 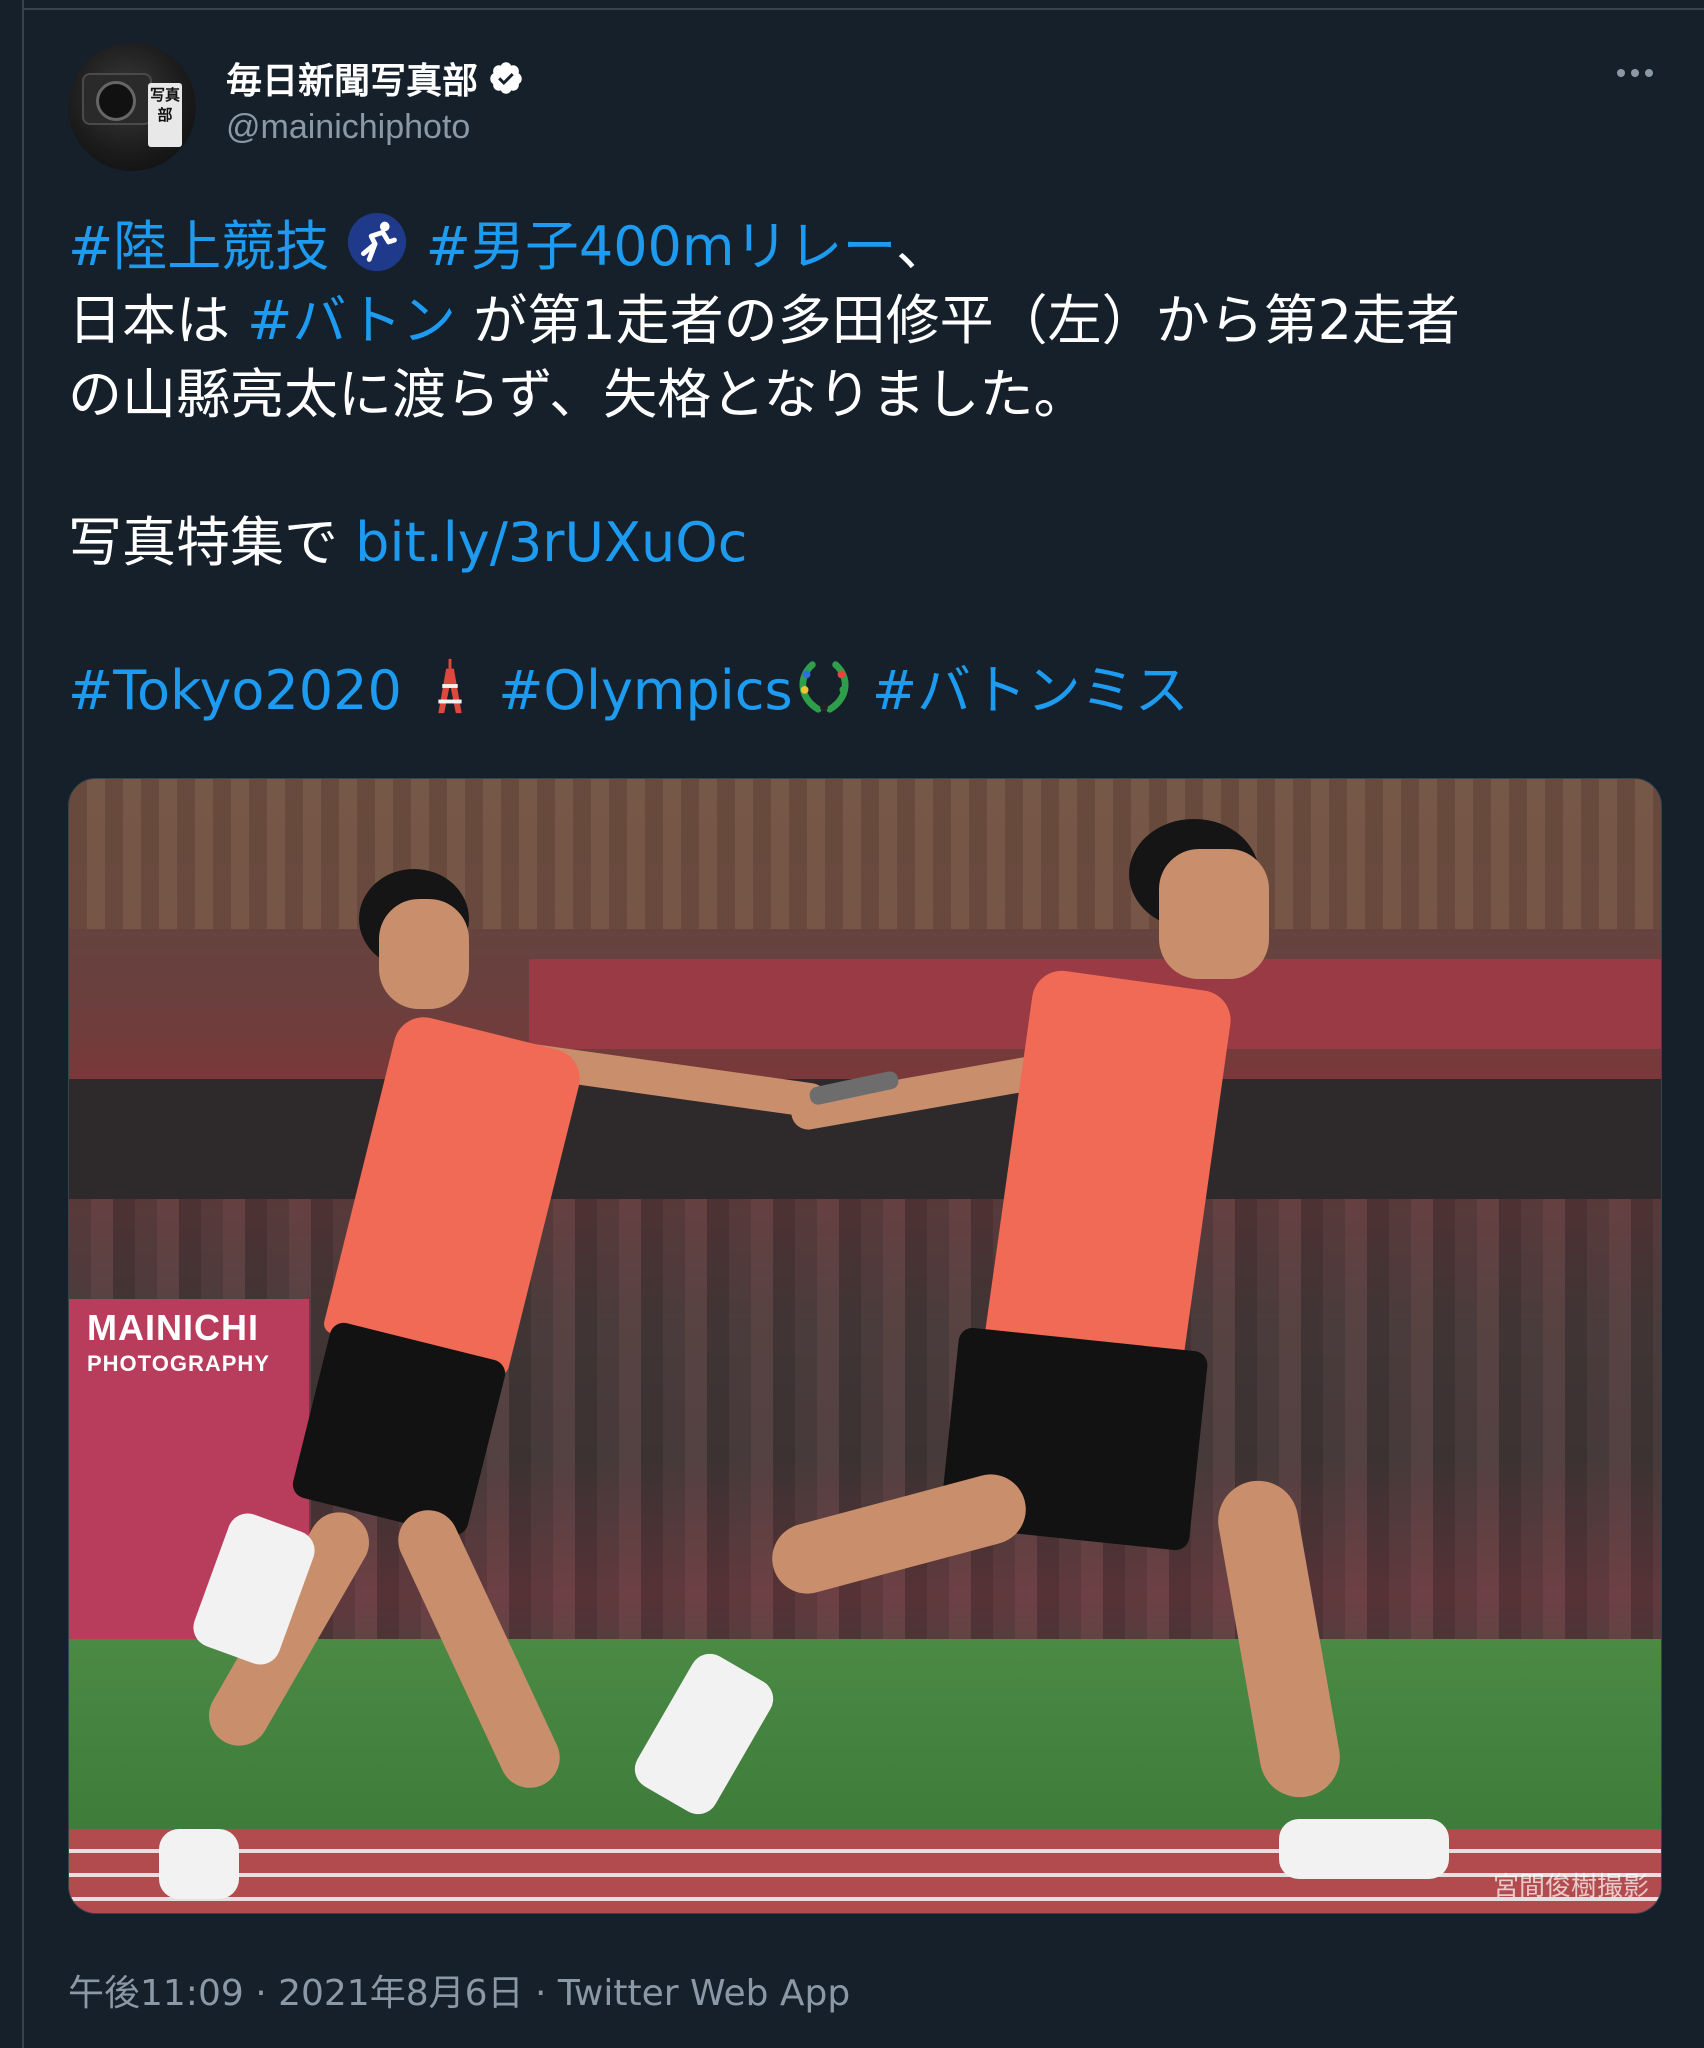 I want to click on hashtag-link: #男子400mリレー, so click(x=661, y=246).